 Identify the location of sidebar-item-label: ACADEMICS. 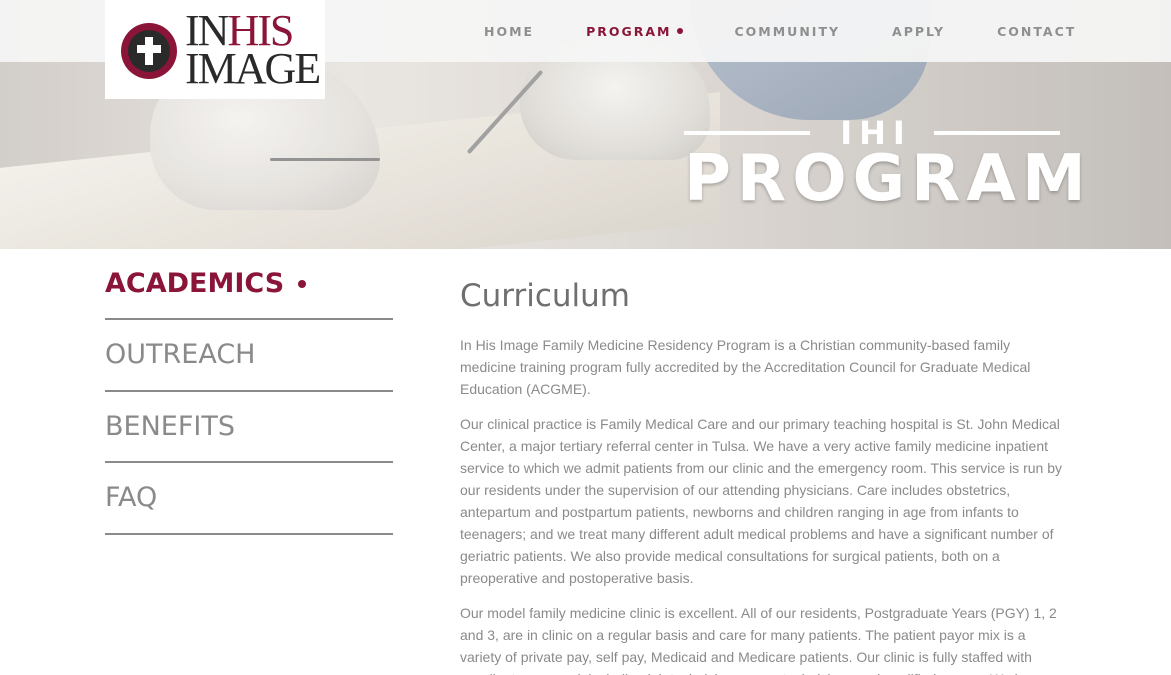
(195, 283).